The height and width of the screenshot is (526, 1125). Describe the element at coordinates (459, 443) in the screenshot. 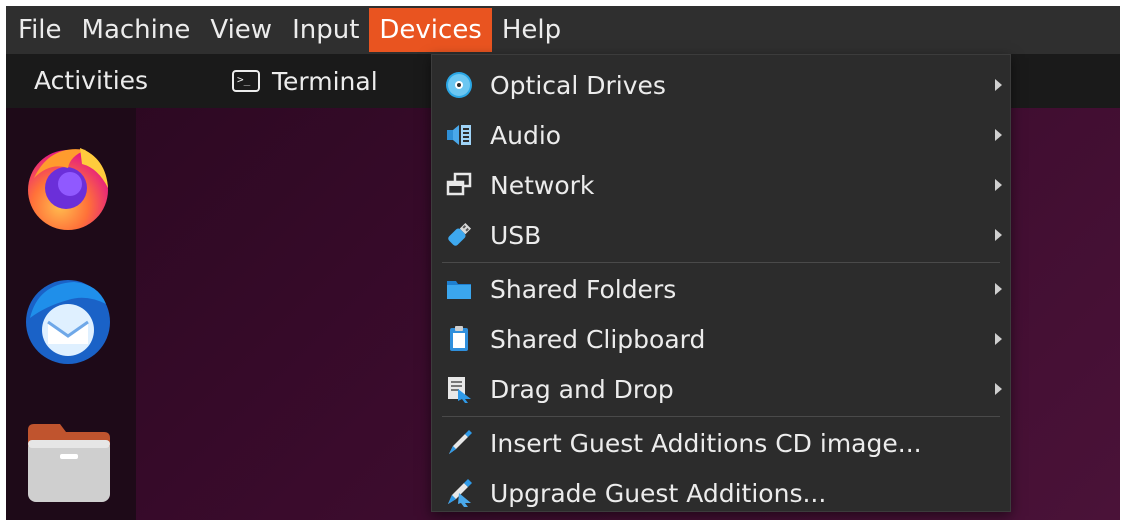

I see `insert-cd-icon` at that location.